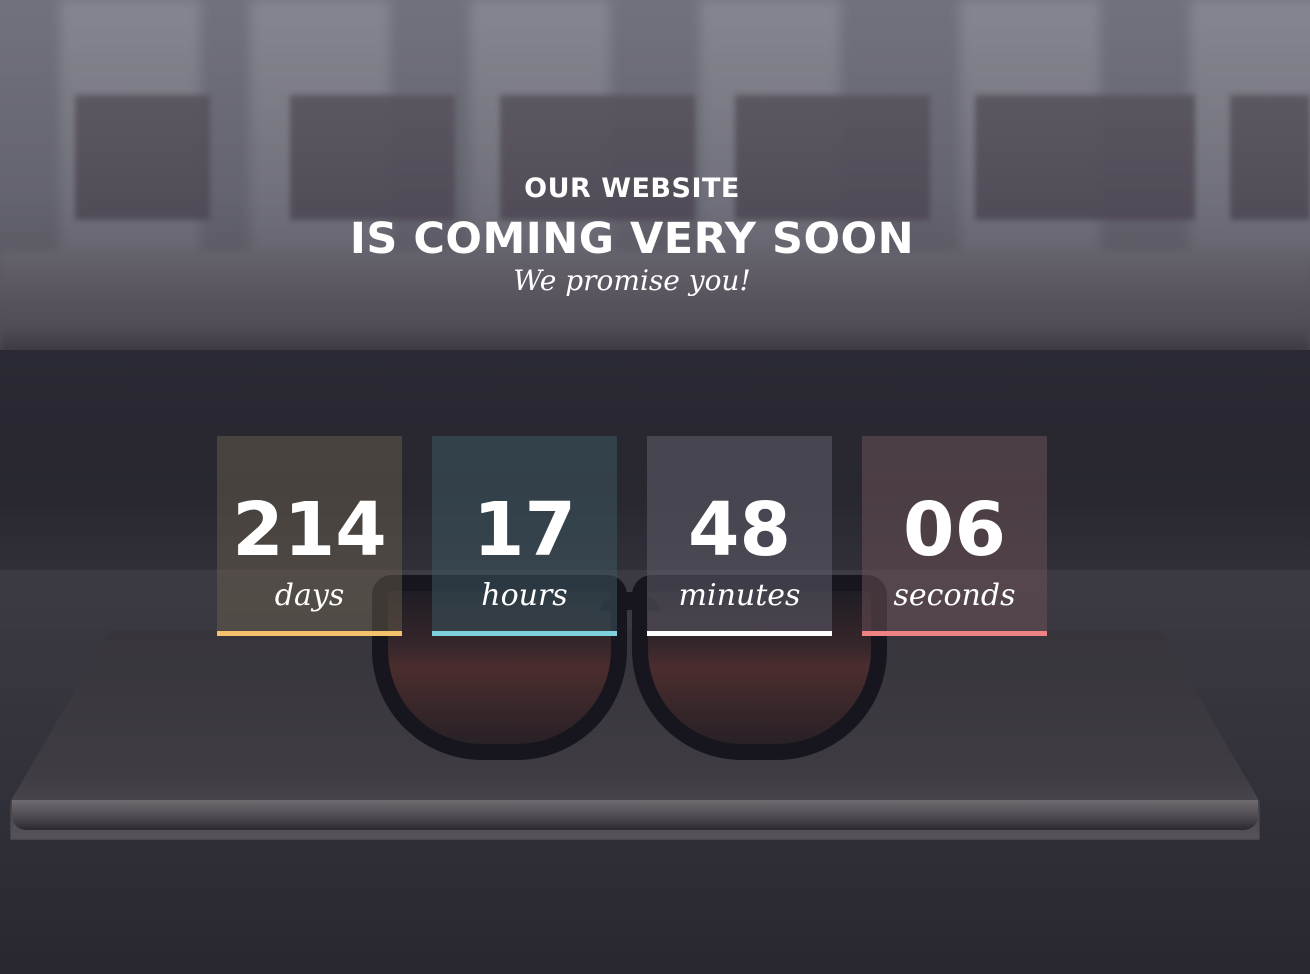  I want to click on heading-subtitle: OUR WEBSITE, so click(632, 188).